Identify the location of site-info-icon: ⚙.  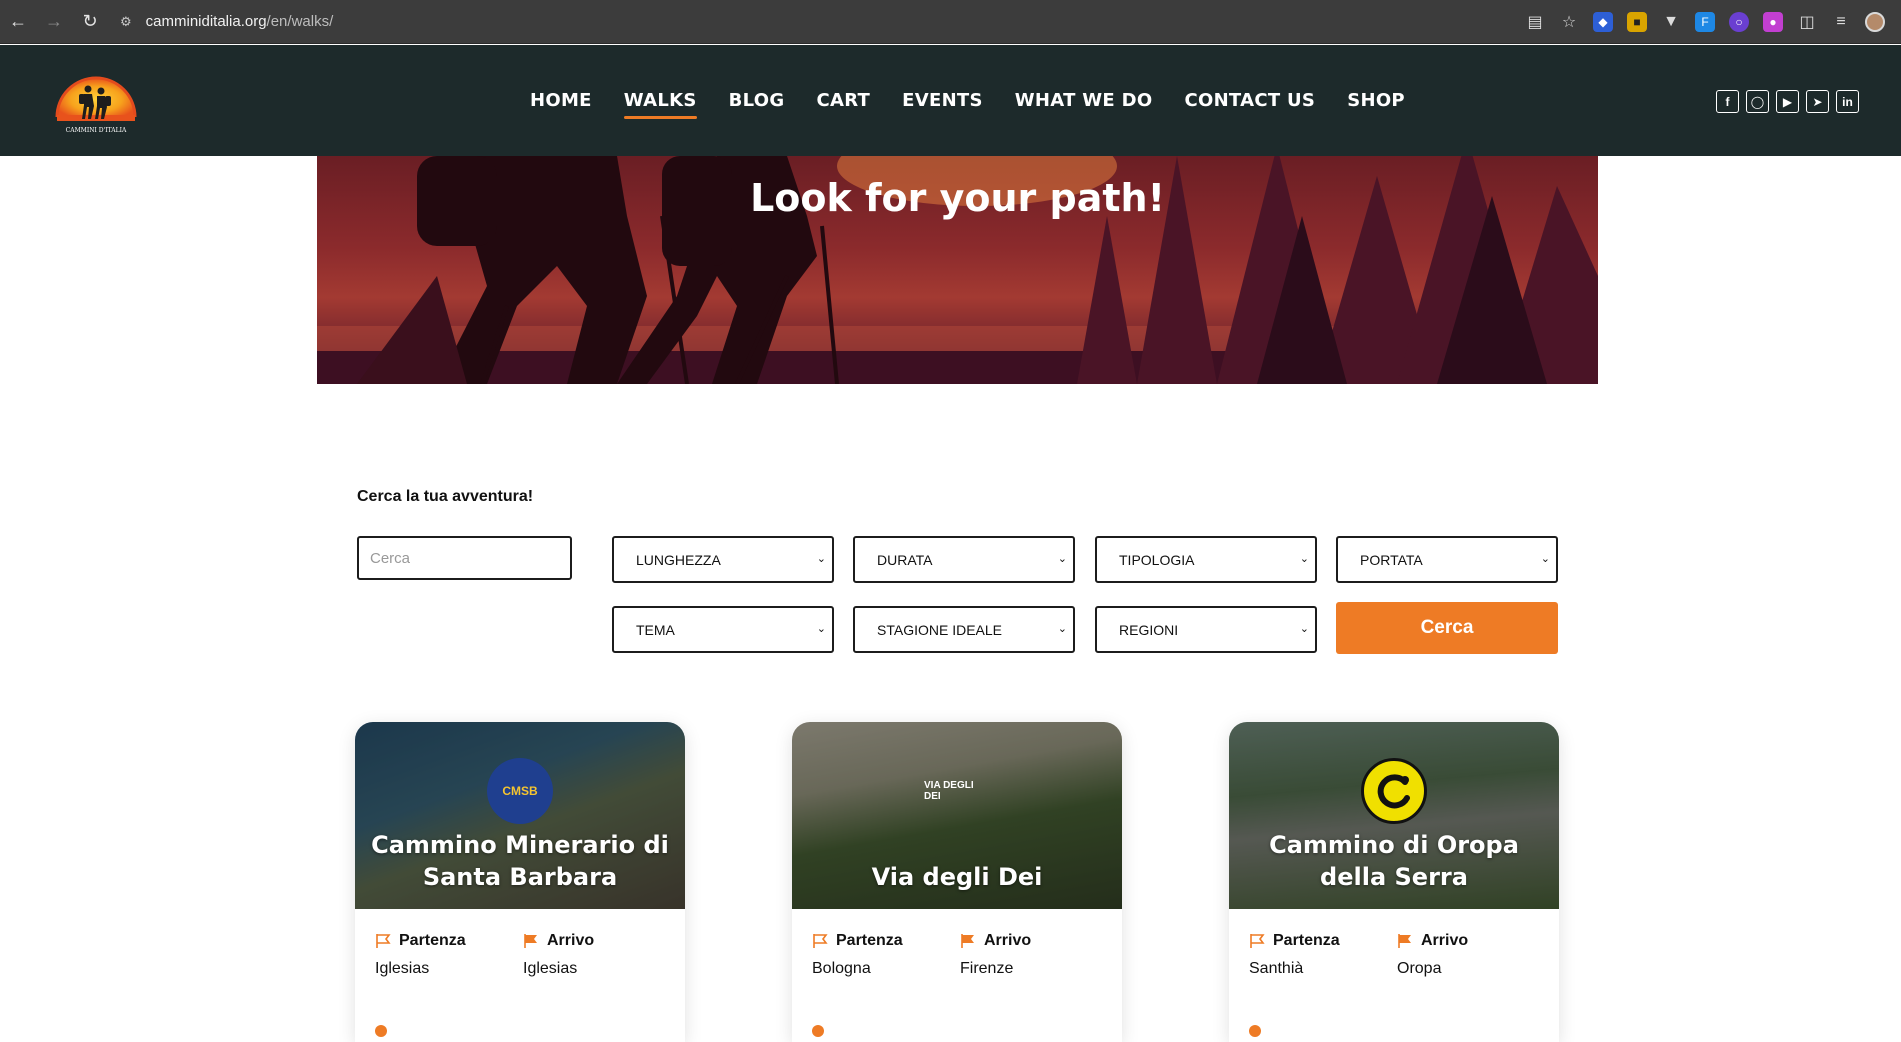
(126, 22).